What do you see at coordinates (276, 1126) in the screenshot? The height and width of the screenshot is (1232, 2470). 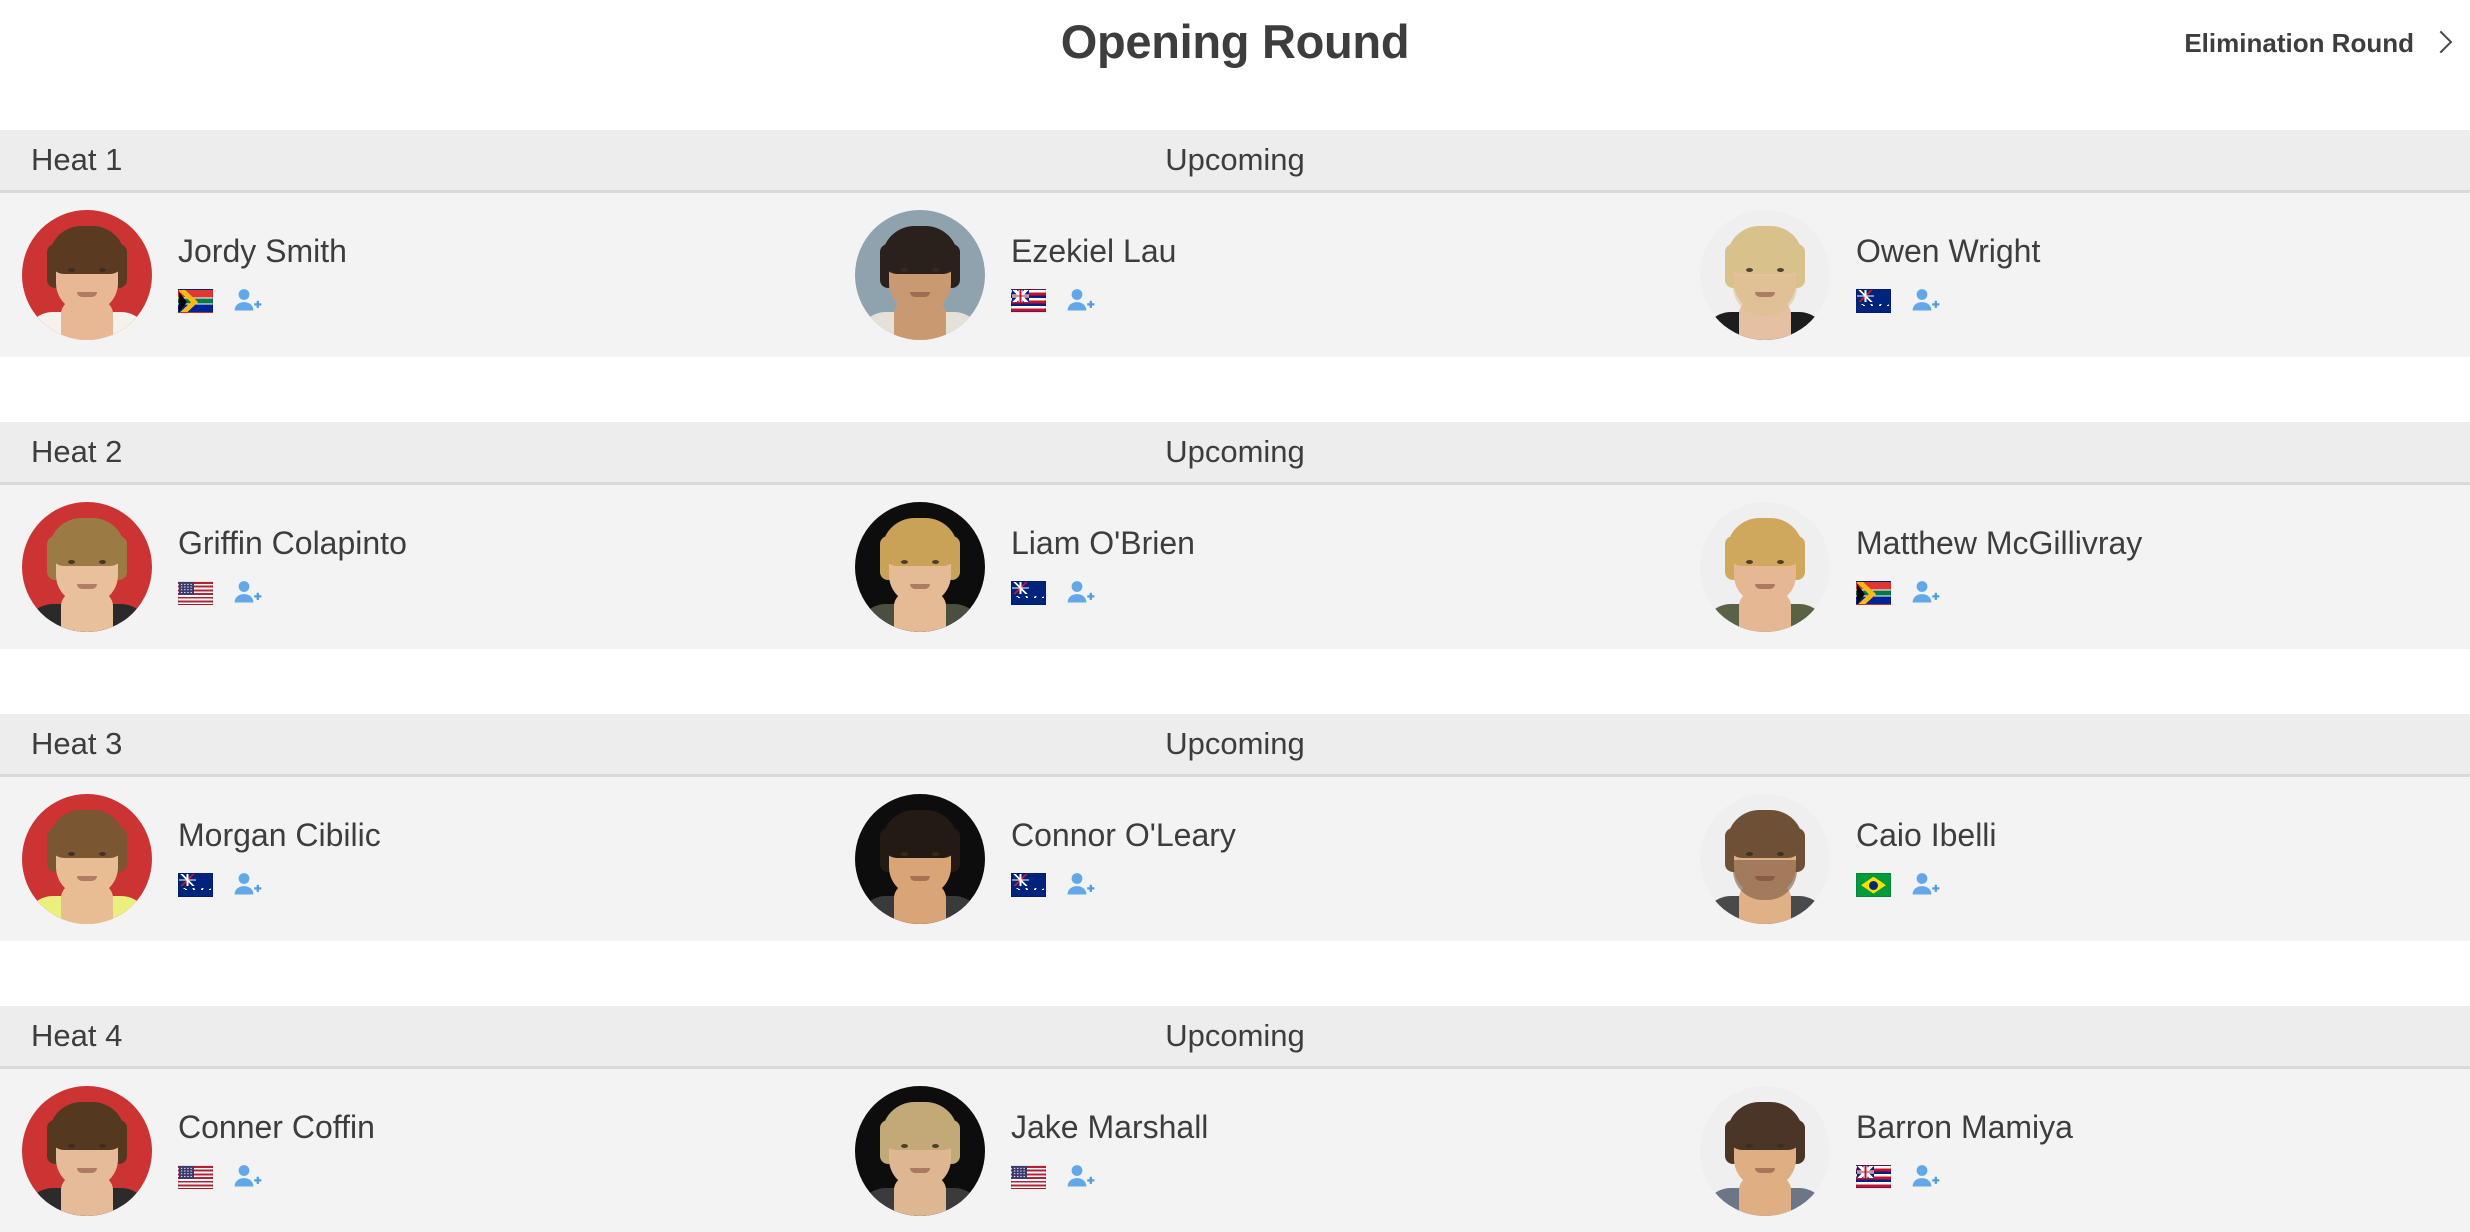 I see `athlete-name: Conner Coffin` at bounding box center [276, 1126].